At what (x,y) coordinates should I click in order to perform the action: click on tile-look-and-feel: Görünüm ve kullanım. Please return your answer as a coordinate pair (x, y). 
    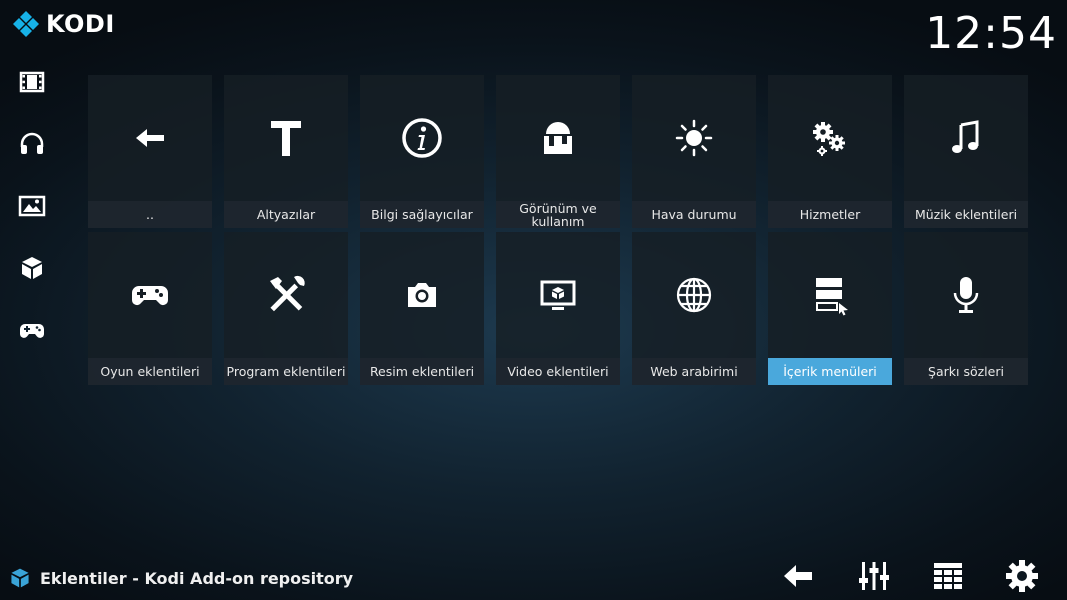
    Looking at the image, I should click on (558, 151).